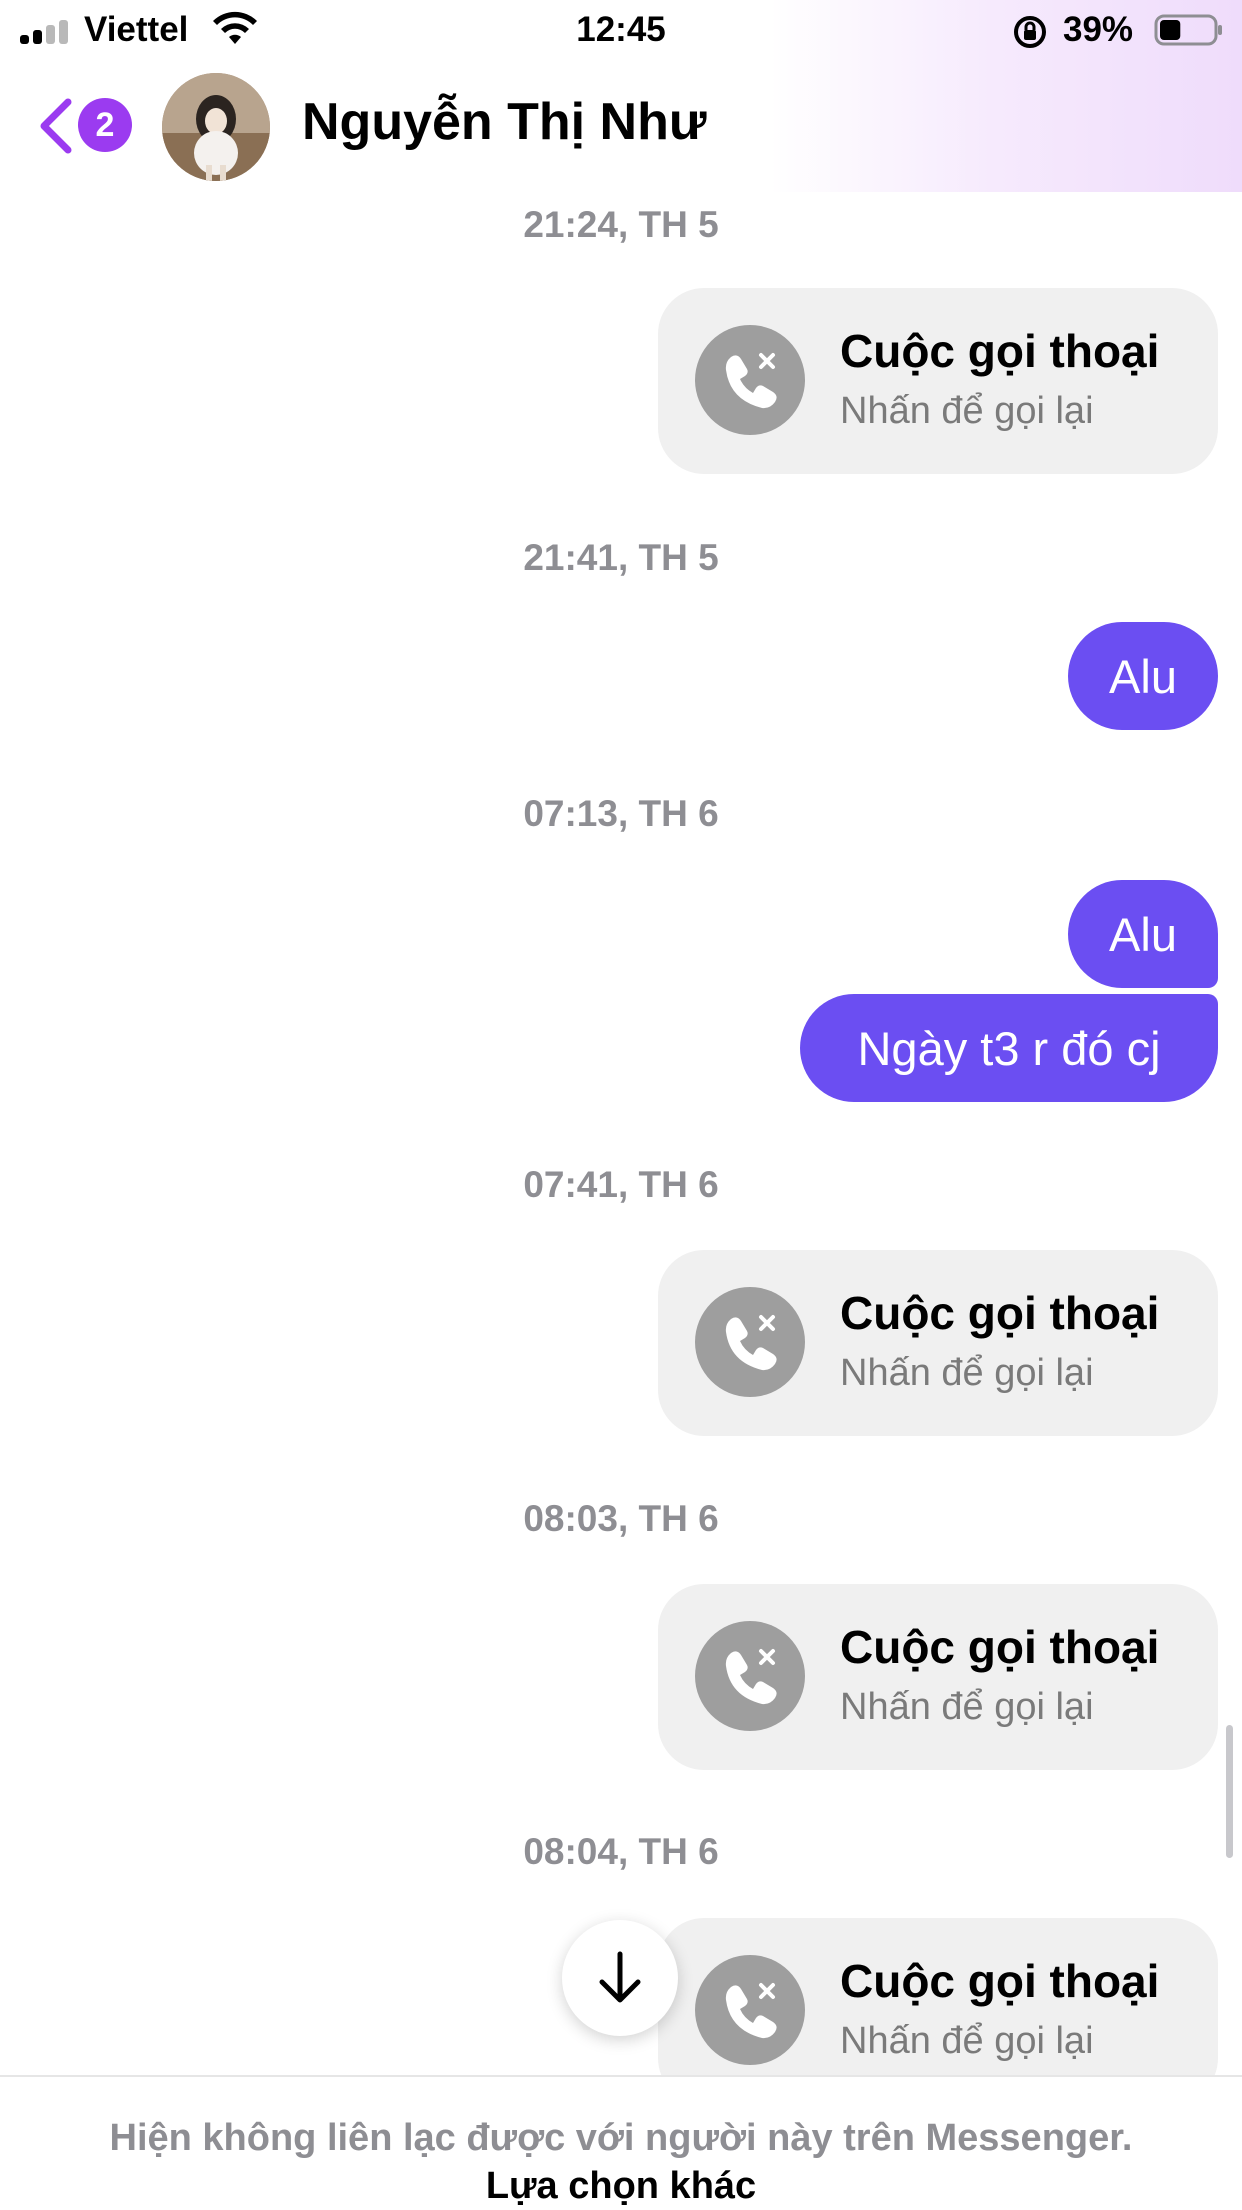 The height and width of the screenshot is (2210, 1242). What do you see at coordinates (621, 29) in the screenshot?
I see `clock: 12:45` at bounding box center [621, 29].